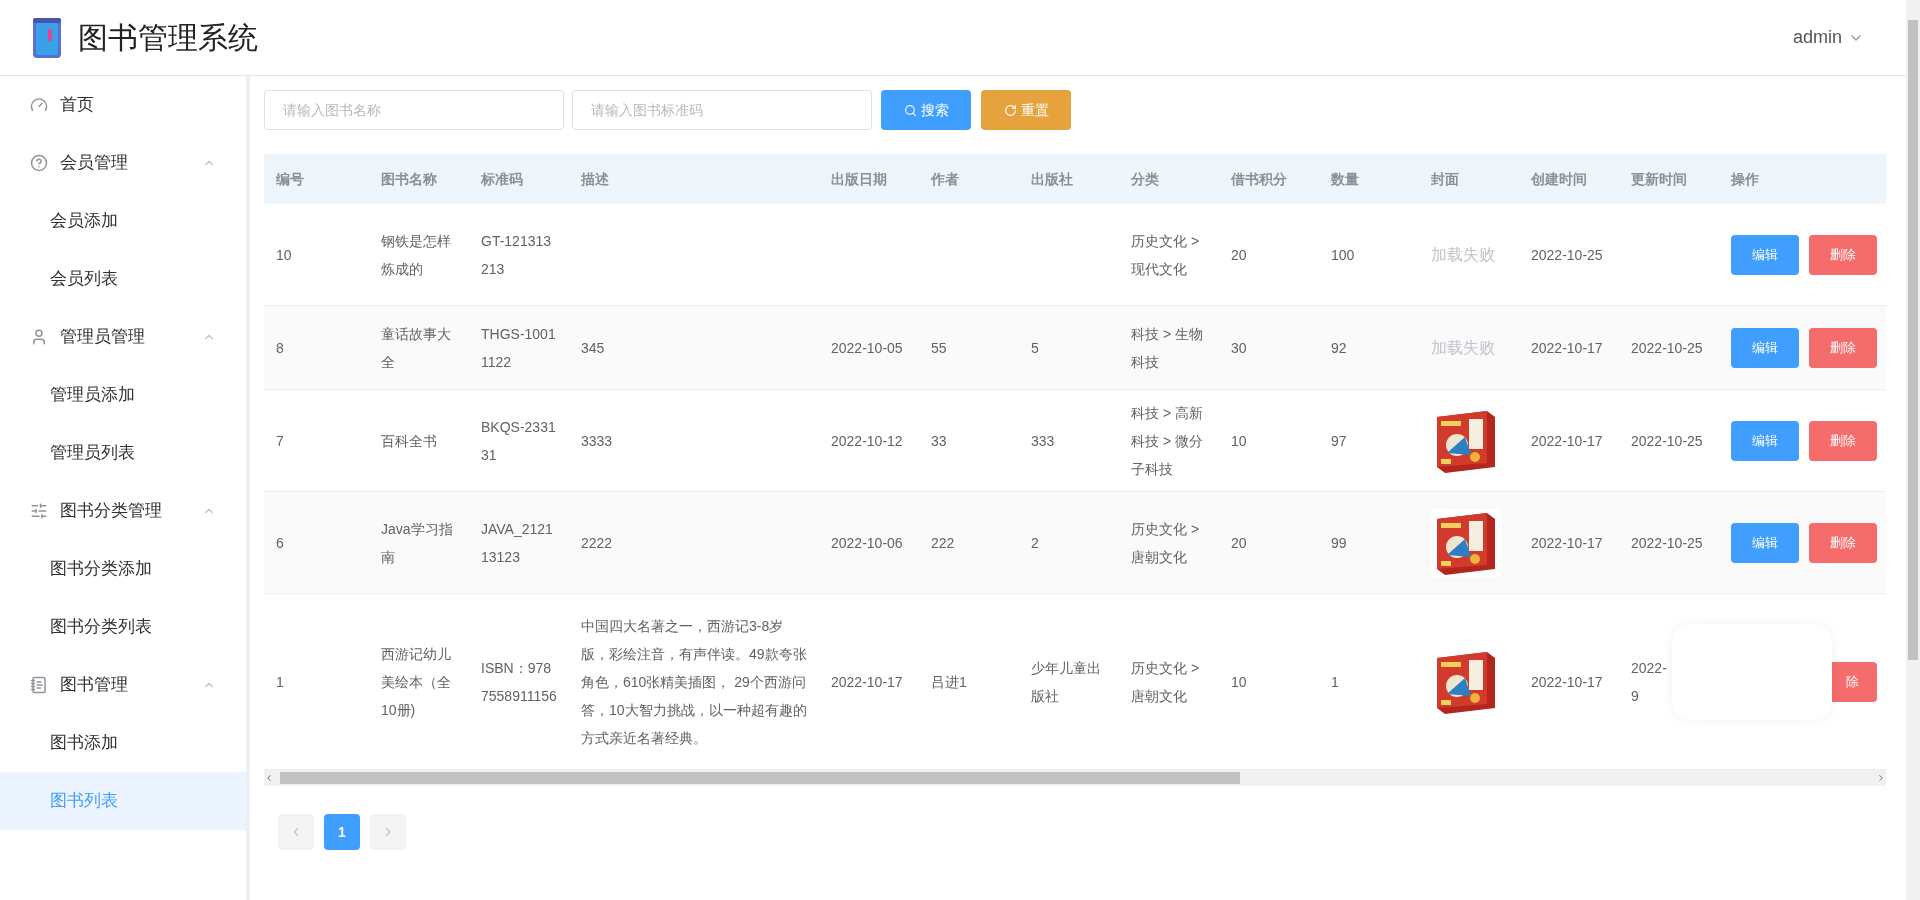 The width and height of the screenshot is (1920, 900). Describe the element at coordinates (939, 347) in the screenshot. I see `table-cell: 55` at that location.